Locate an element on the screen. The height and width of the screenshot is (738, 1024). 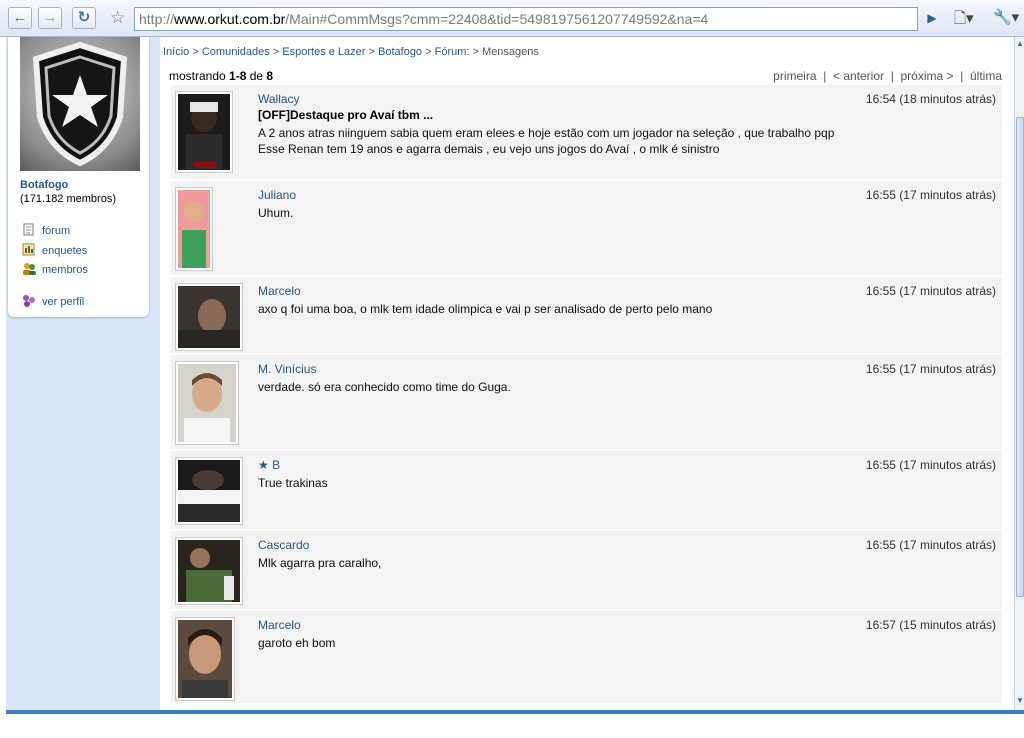
listing-prefix: mostrando is located at coordinates (199, 76).